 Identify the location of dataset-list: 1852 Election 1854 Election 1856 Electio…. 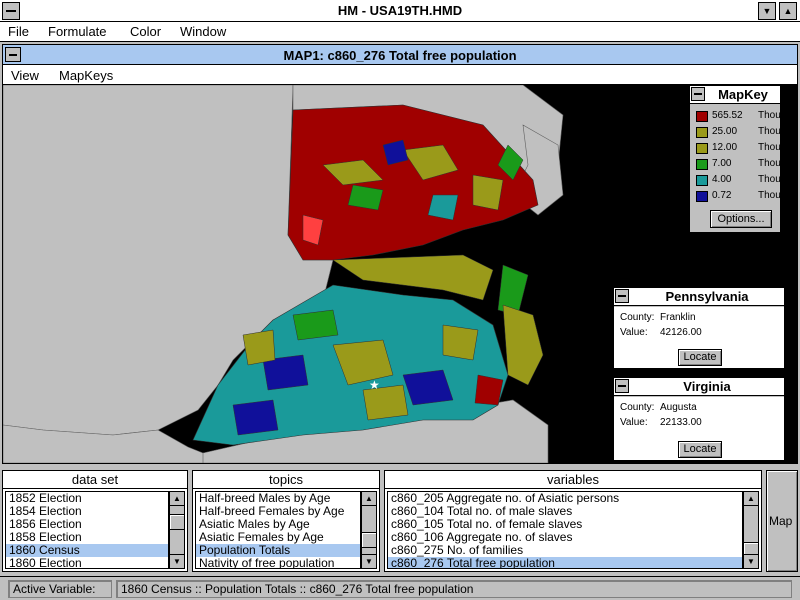
(87, 530).